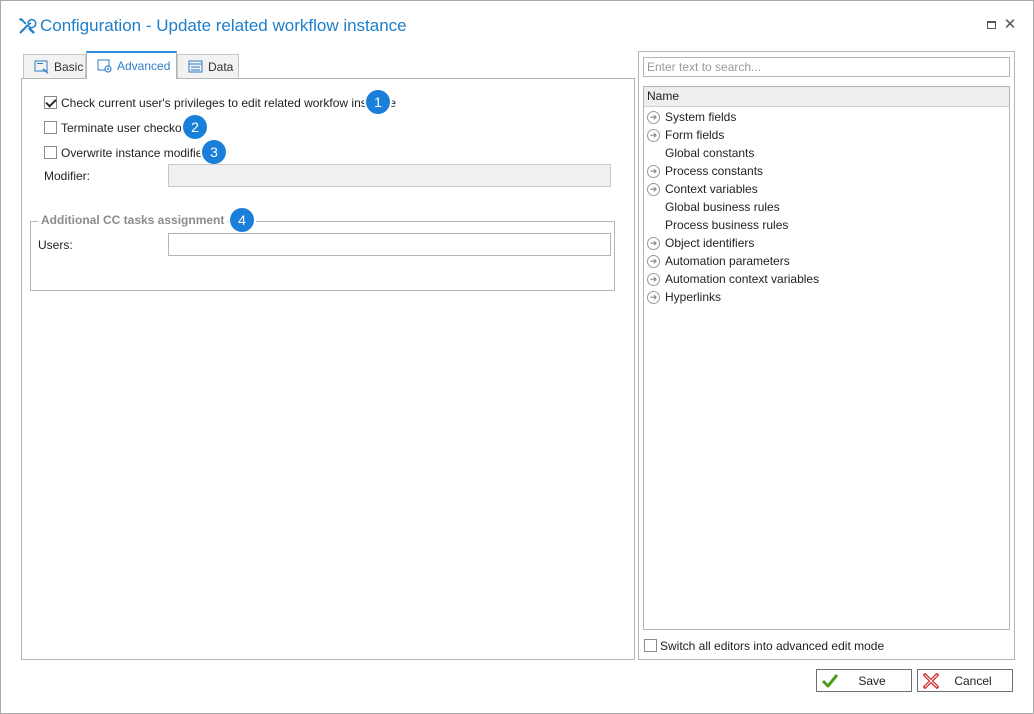  What do you see at coordinates (27, 26) in the screenshot?
I see `tools-icon` at bounding box center [27, 26].